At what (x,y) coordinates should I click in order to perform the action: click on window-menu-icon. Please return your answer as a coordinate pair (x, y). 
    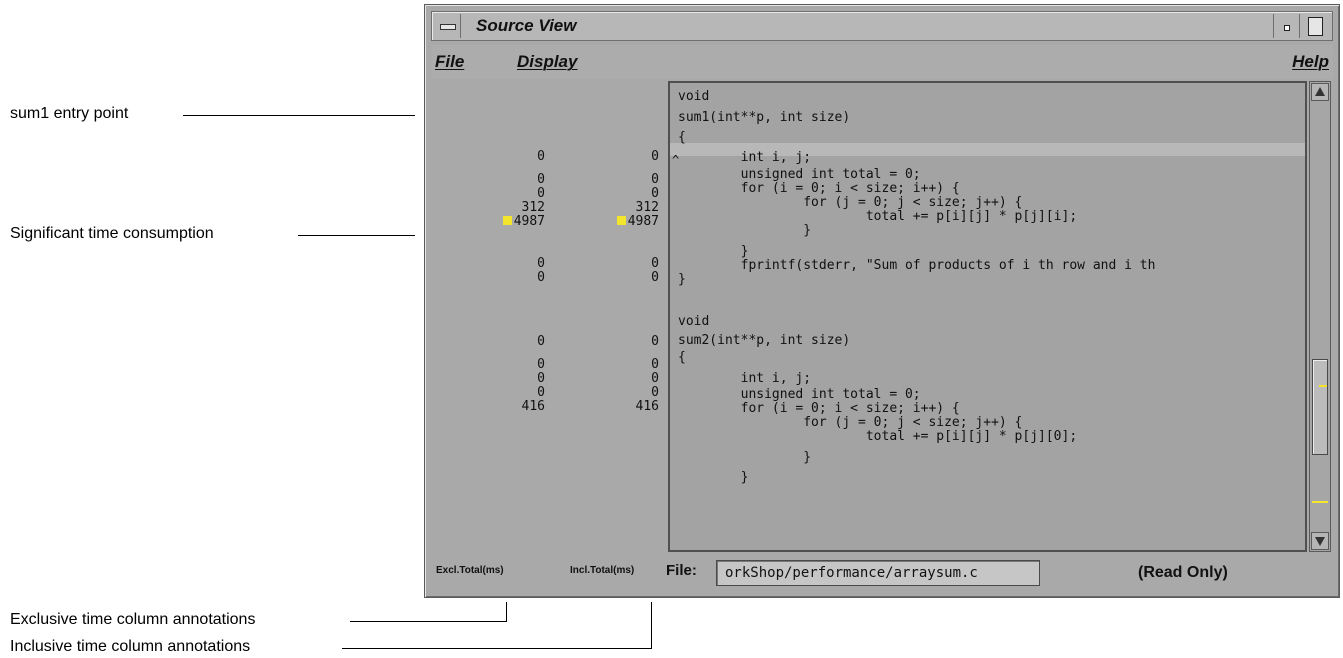
    Looking at the image, I should click on (447, 26).